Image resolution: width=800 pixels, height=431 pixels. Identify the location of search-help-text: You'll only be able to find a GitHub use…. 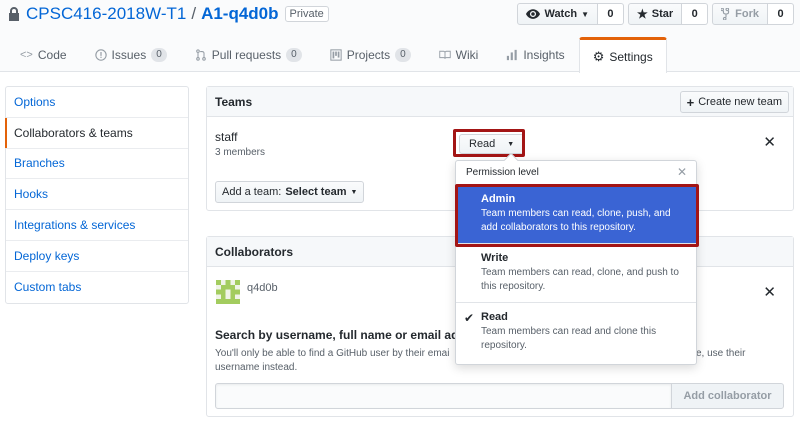
(332, 353).